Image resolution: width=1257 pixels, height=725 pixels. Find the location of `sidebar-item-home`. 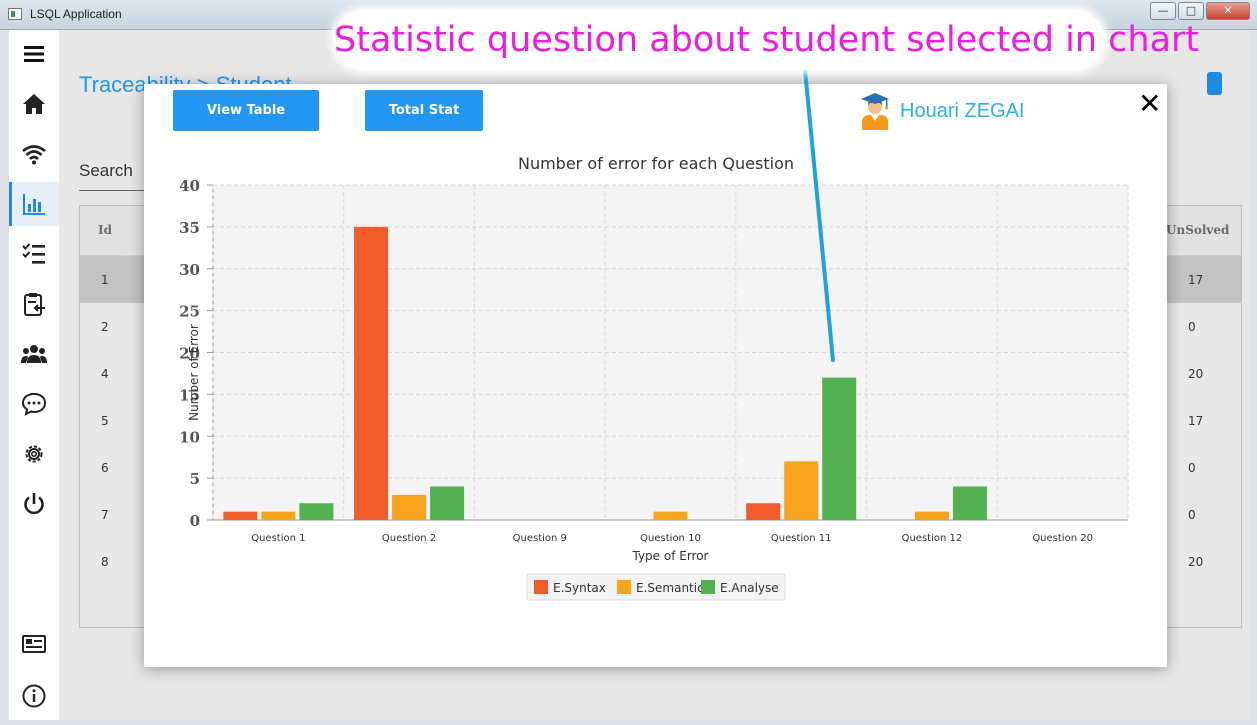

sidebar-item-home is located at coordinates (34, 104).